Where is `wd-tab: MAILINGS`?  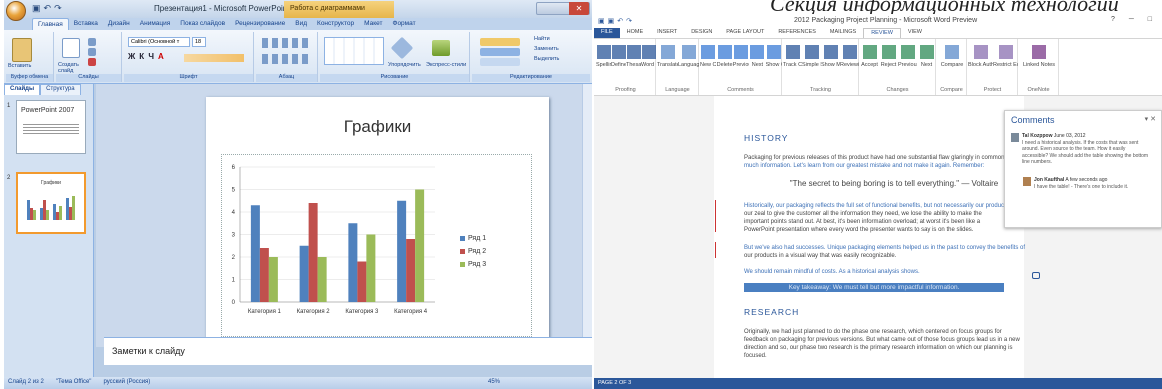 wd-tab: MAILINGS is located at coordinates (843, 33).